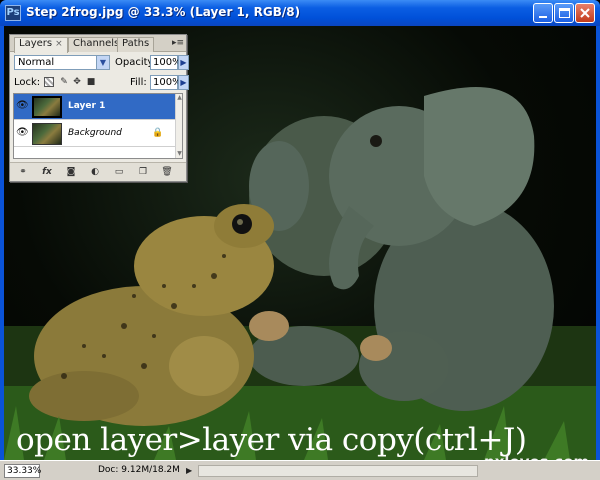  What do you see at coordinates (47, 172) in the screenshot?
I see `fx-icon: fx` at bounding box center [47, 172].